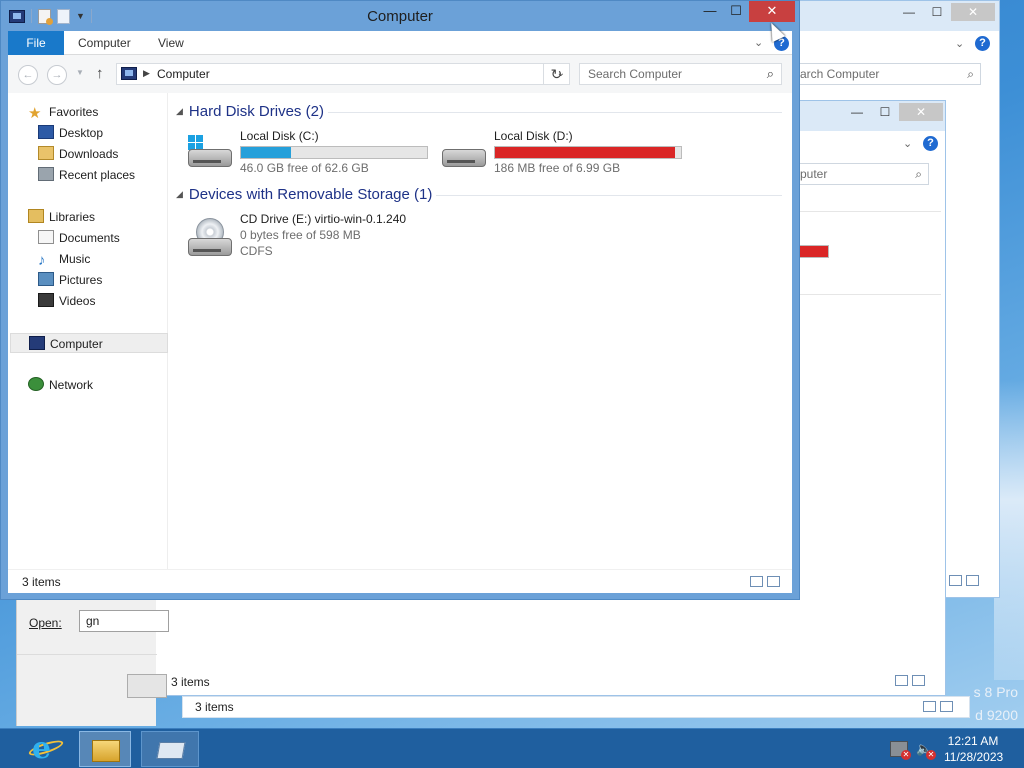 The width and height of the screenshot is (1024, 768). What do you see at coordinates (171, 43) in the screenshot?
I see `tab-view: View` at bounding box center [171, 43].